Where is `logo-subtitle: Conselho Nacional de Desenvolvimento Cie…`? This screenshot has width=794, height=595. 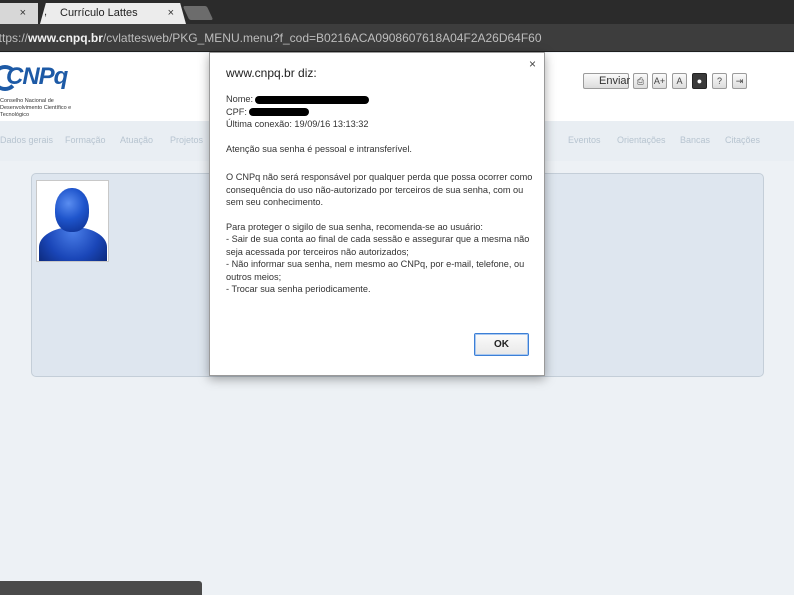
logo-subtitle: Conselho Nacional de Desenvolvimento Cie… is located at coordinates (36, 108).